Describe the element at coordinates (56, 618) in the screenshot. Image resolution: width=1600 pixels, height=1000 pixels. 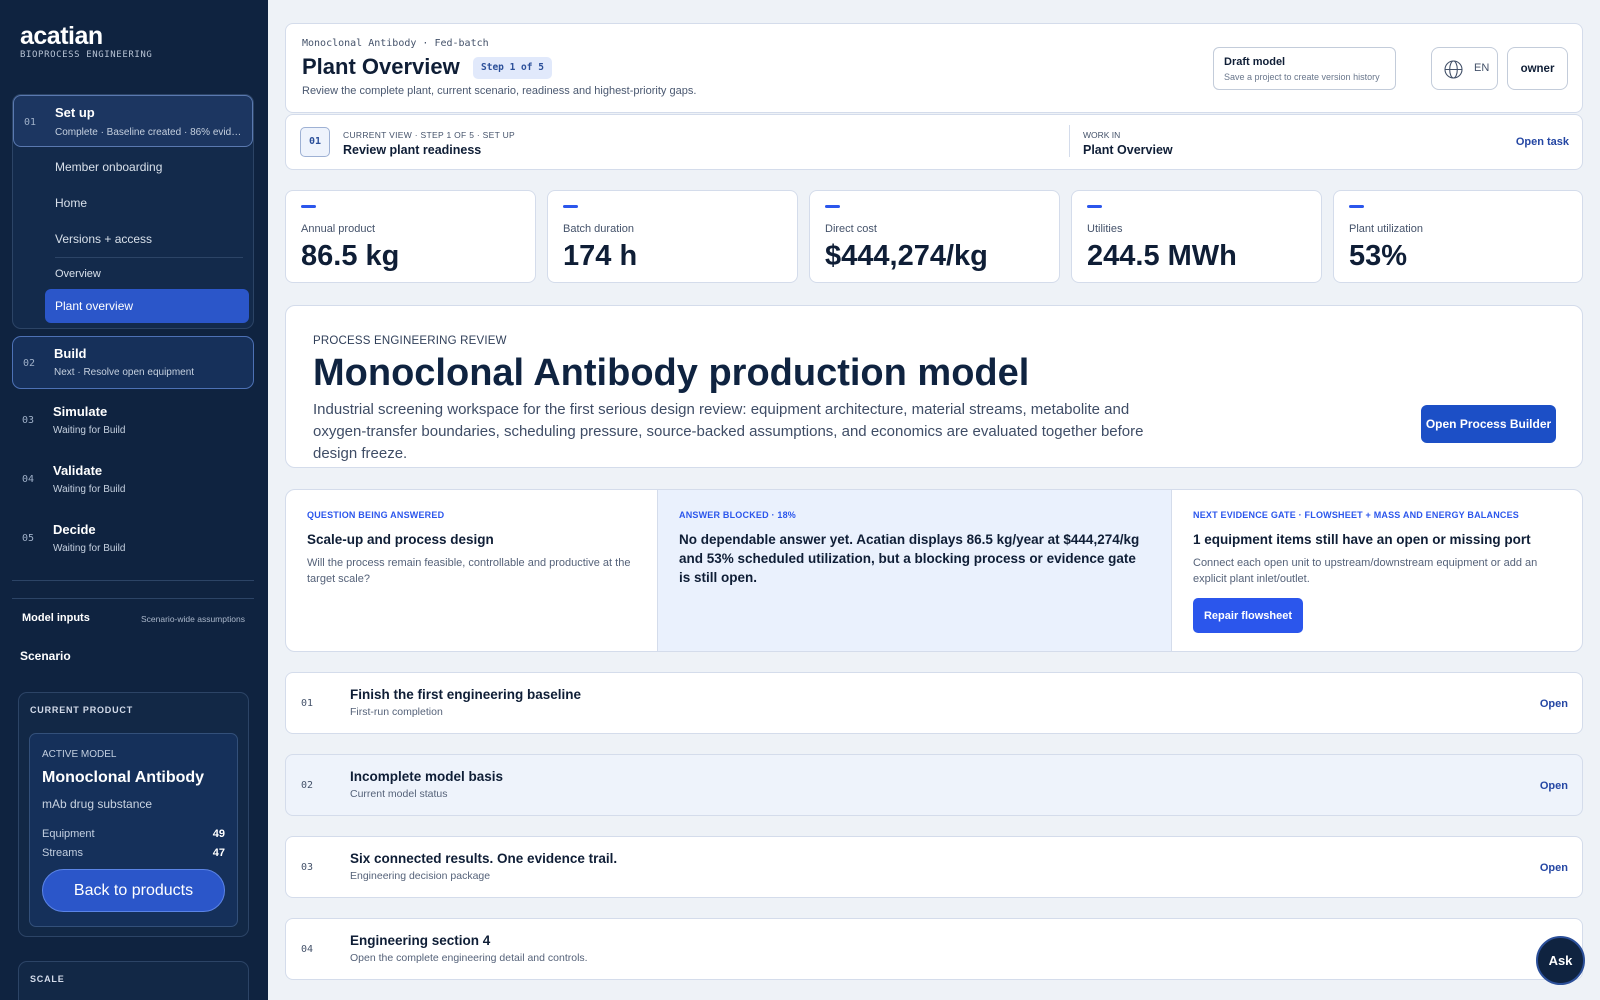
I see `model-inputs-label: Model inputs` at that location.